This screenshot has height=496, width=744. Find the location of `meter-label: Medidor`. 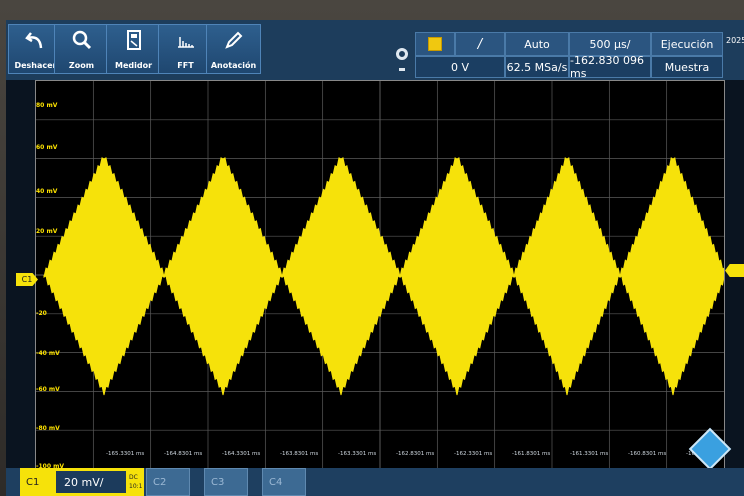

meter-label: Medidor is located at coordinates (133, 65).